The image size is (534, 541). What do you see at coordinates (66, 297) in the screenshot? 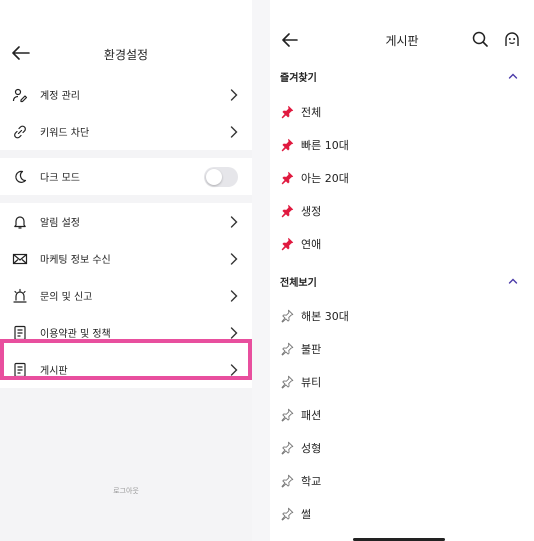
I see `settings-item-label: 문의 및 신고` at bounding box center [66, 297].